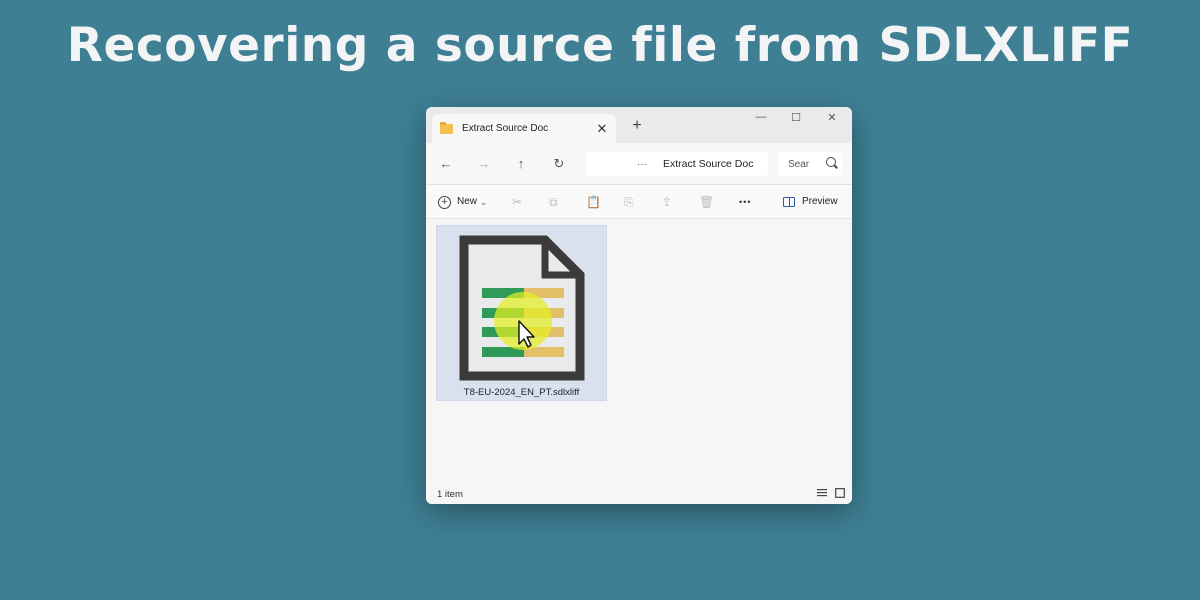  Describe the element at coordinates (706, 202) in the screenshot. I see `delete-button: 🗑` at that location.